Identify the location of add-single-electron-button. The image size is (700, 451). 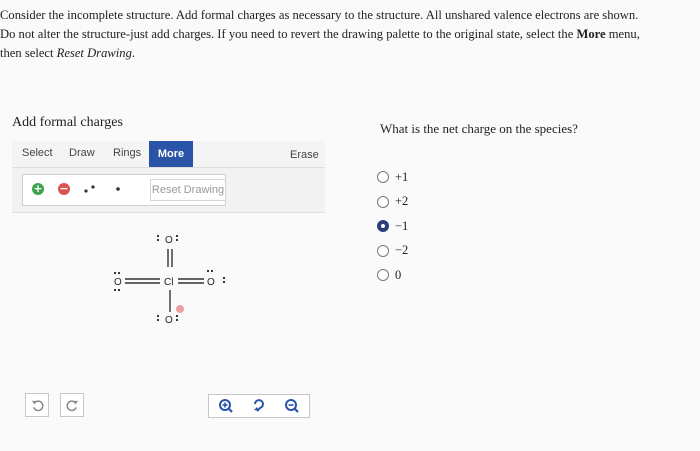
(118, 189).